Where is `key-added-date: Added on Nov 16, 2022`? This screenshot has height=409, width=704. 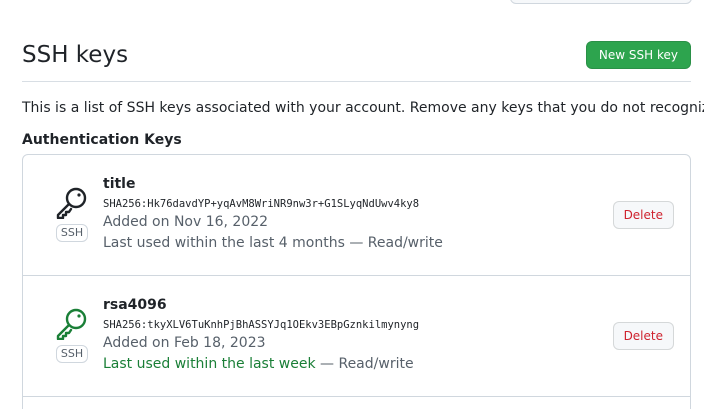 key-added-date: Added on Nov 16, 2022 is located at coordinates (186, 222).